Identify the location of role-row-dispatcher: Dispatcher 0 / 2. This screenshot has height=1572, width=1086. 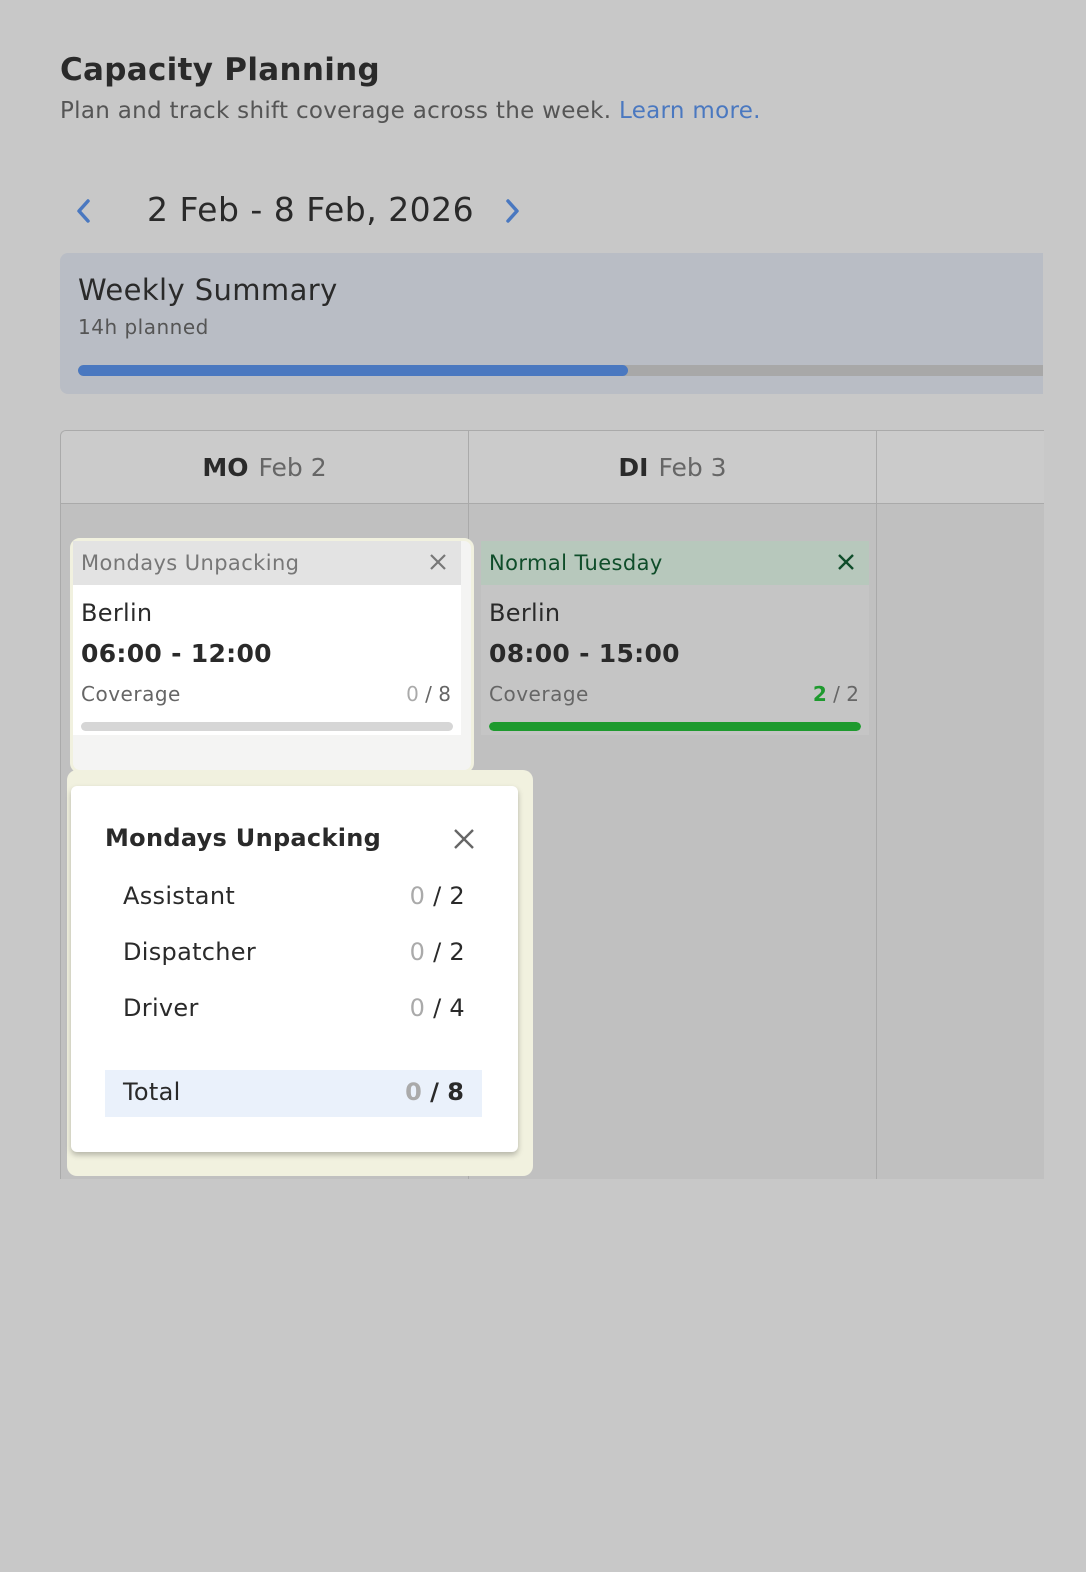
(294, 956).